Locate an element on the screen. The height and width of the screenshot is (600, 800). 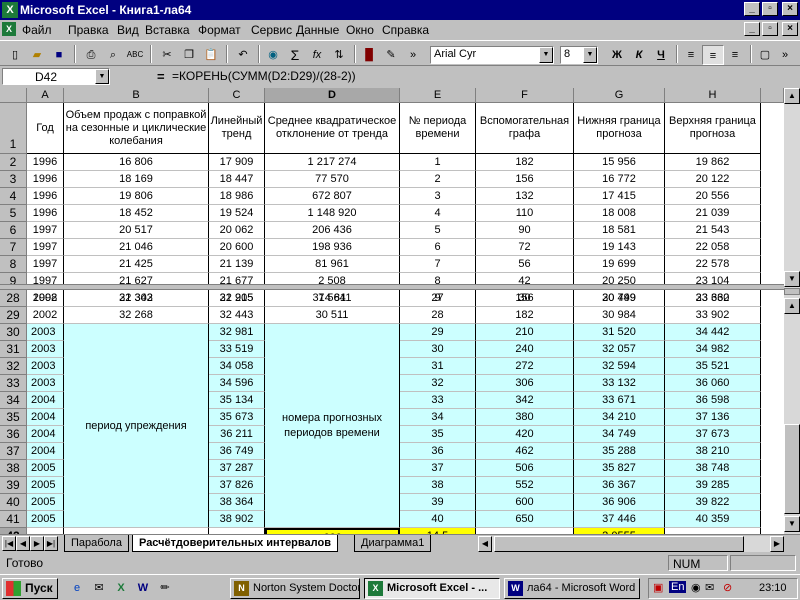
table-cell: 650 is located at coordinates (525, 519).